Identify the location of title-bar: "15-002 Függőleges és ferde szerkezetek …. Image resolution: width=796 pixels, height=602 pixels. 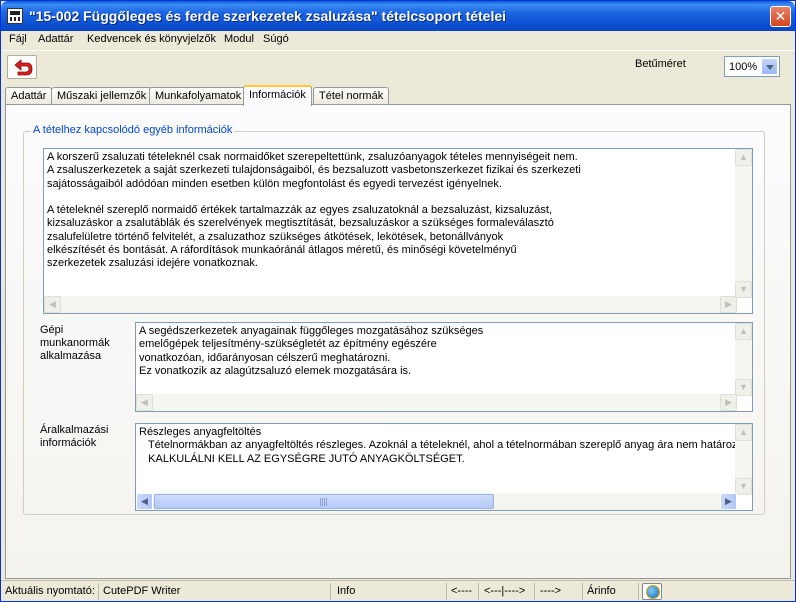
(398, 16).